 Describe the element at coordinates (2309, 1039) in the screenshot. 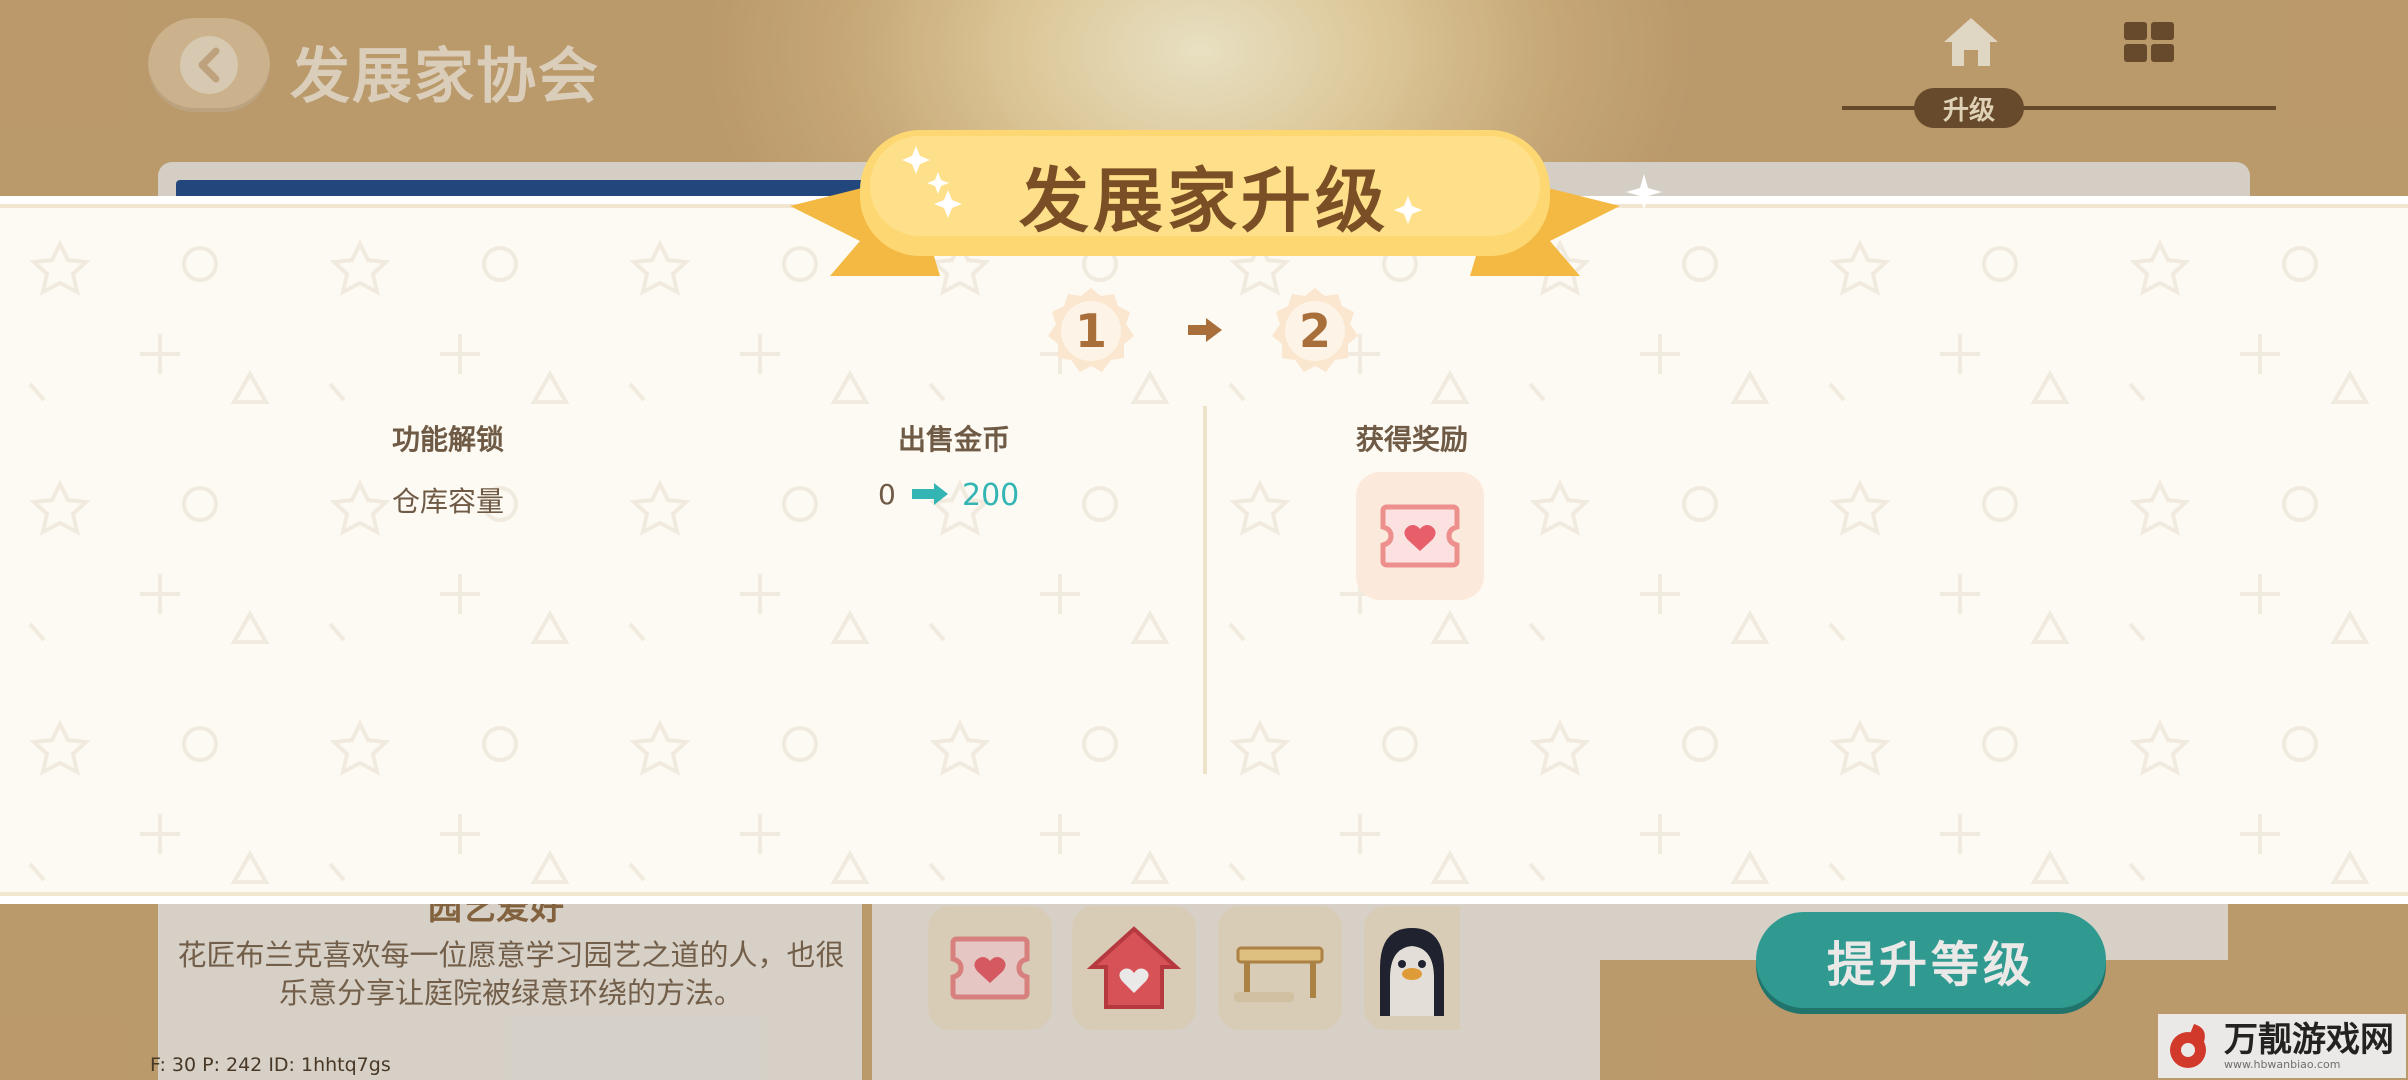

I see `watermark-text: 万靓游戏网` at that location.